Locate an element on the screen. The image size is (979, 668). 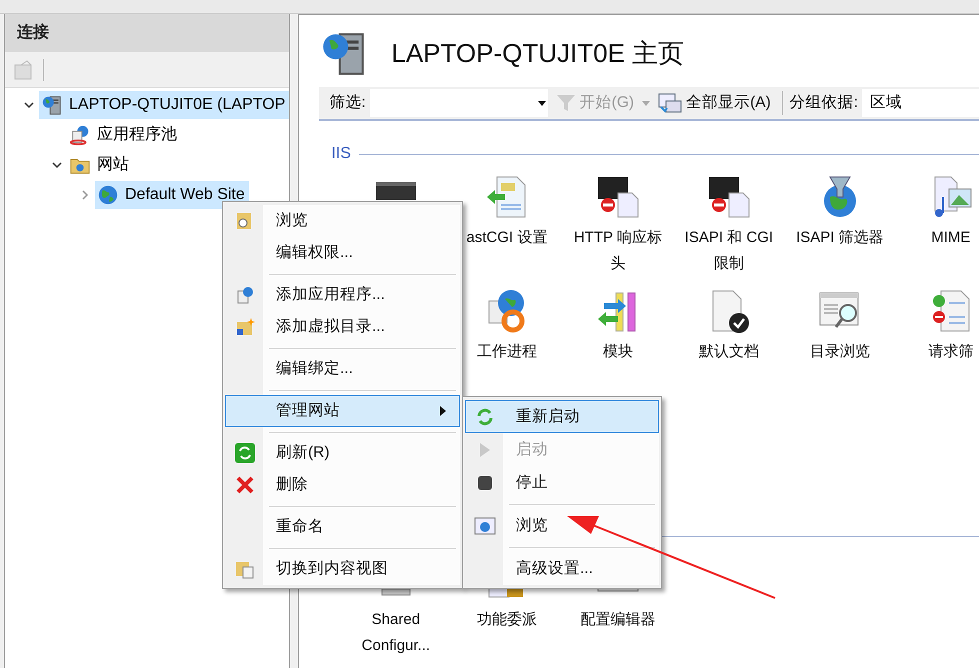
feature-label: MIME is located at coordinates (950, 238).